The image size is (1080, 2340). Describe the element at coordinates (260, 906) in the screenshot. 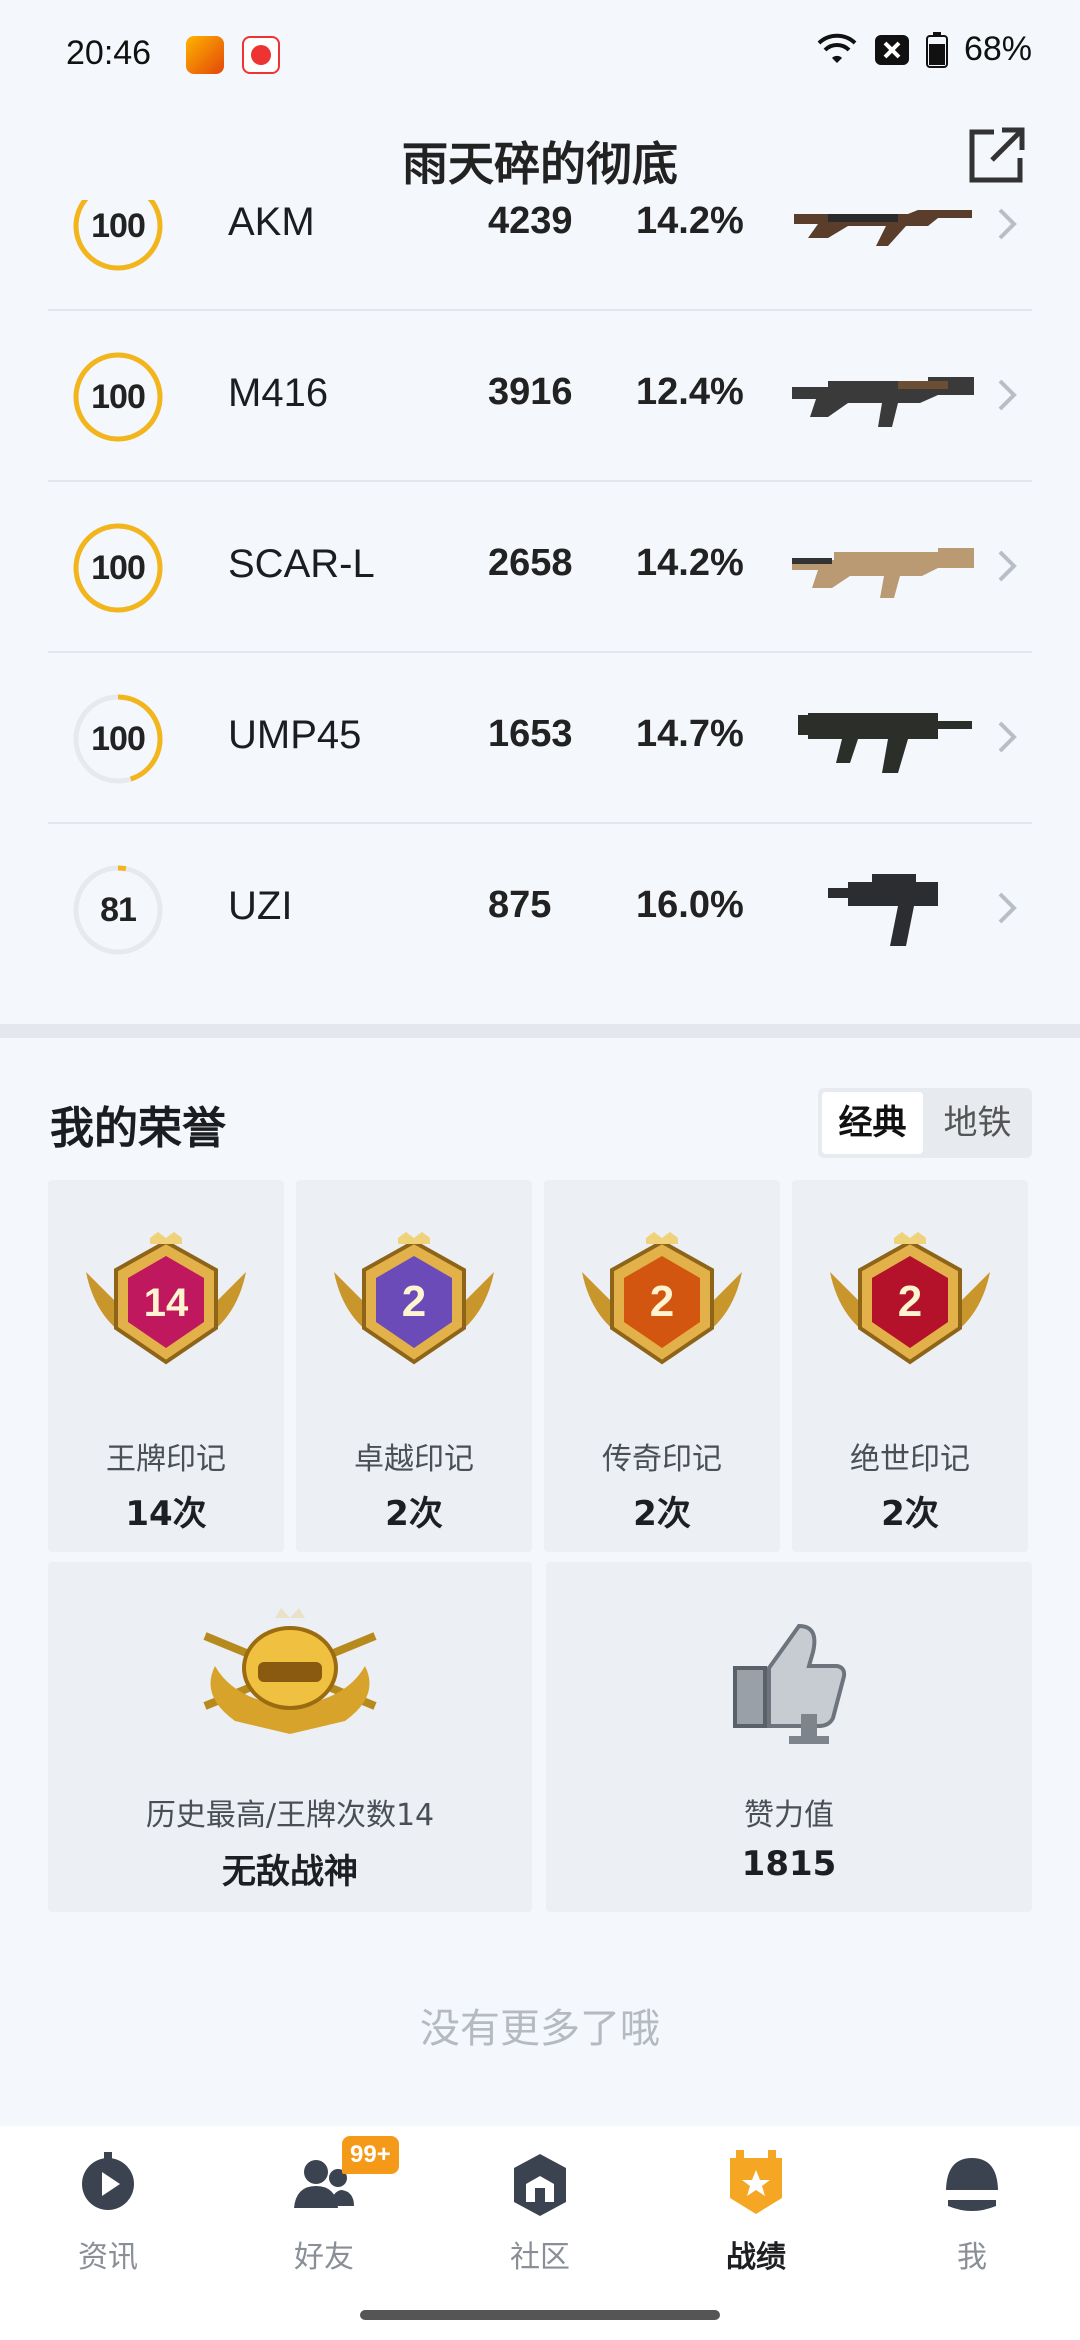

I see `weapon-name: UZI` at that location.